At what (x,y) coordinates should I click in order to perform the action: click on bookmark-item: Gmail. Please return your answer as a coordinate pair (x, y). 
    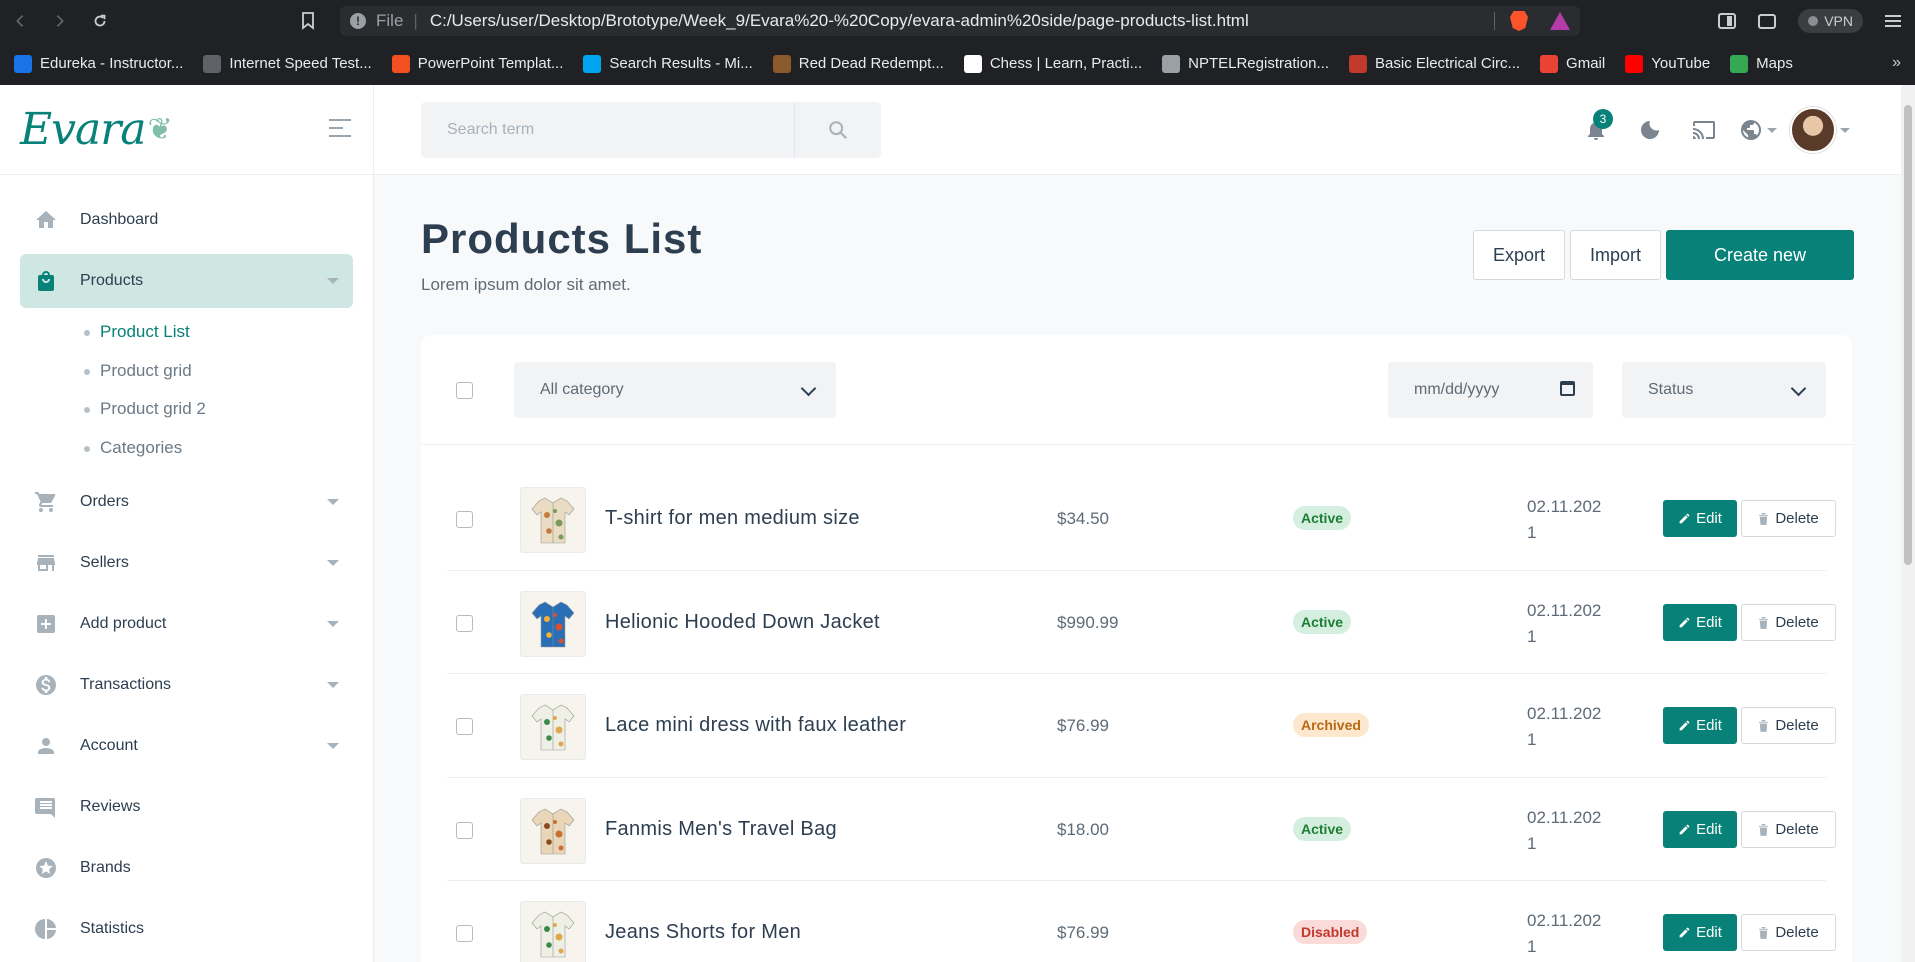
    Looking at the image, I should click on (1572, 63).